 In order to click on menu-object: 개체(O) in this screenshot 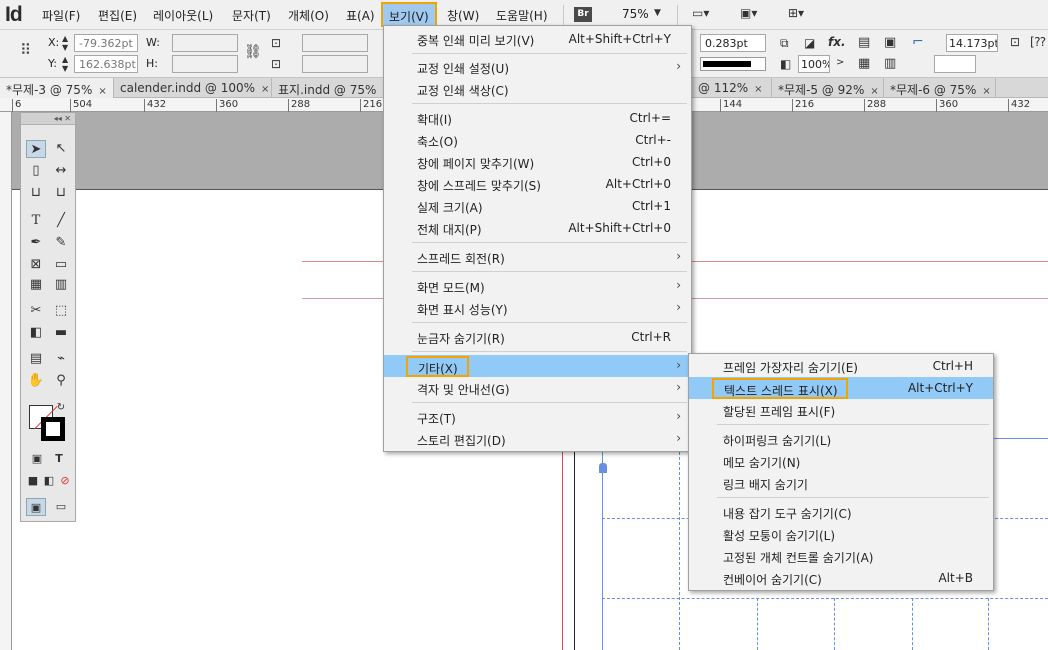, I will do `click(308, 15)`.